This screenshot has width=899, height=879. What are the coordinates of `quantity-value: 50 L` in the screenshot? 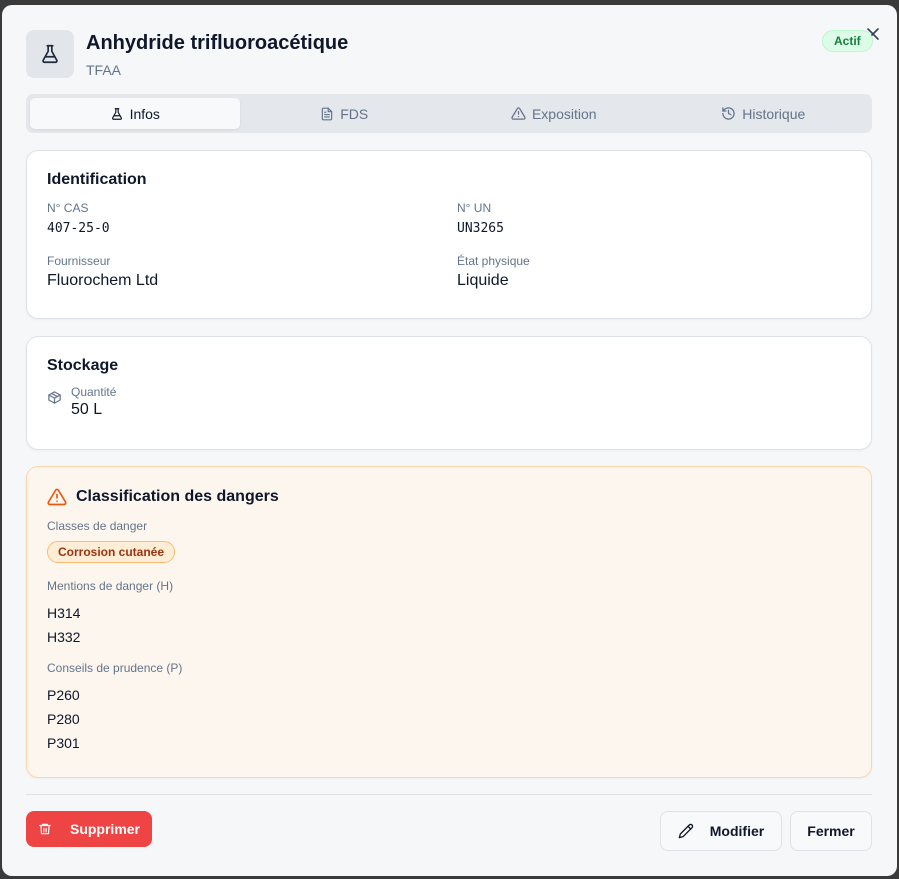 It's located at (87, 409).